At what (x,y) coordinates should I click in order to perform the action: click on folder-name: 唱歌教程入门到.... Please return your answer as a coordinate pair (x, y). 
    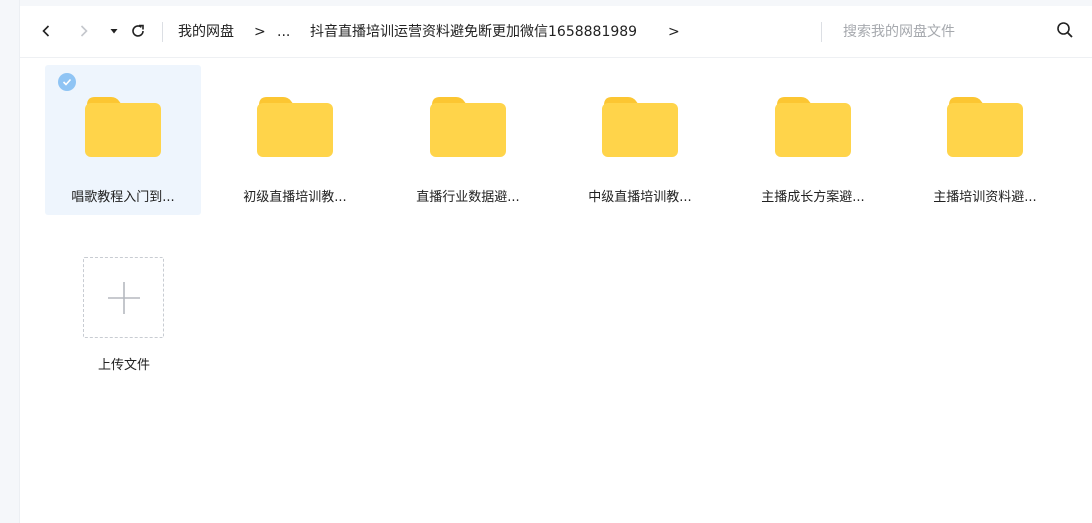
    Looking at the image, I should click on (123, 197).